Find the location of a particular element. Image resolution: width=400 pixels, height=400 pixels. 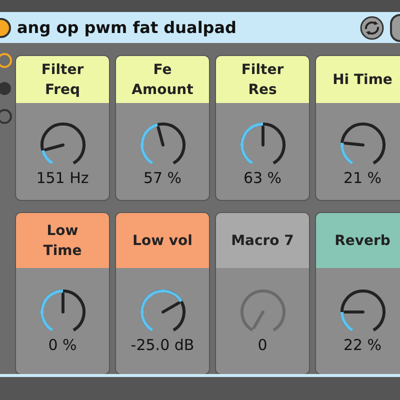

macro-label: Hi Time is located at coordinates (358, 79).